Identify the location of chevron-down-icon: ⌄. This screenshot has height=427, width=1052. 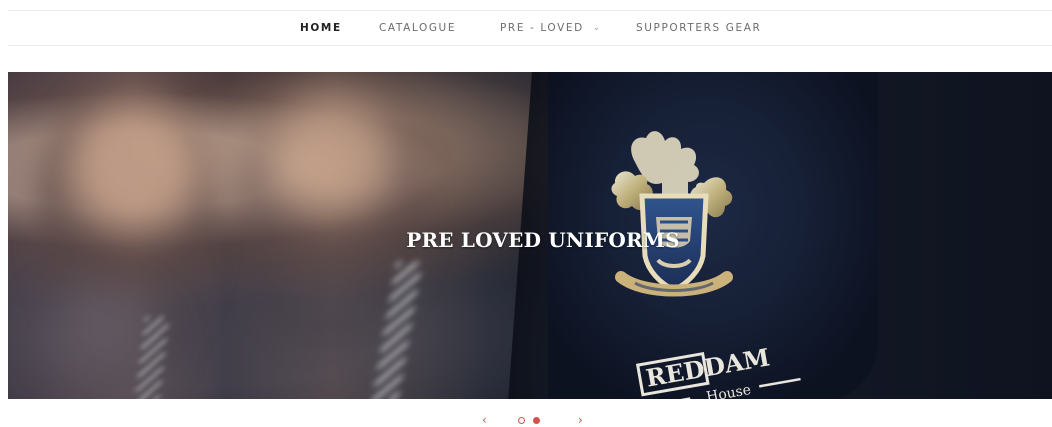
(597, 28).